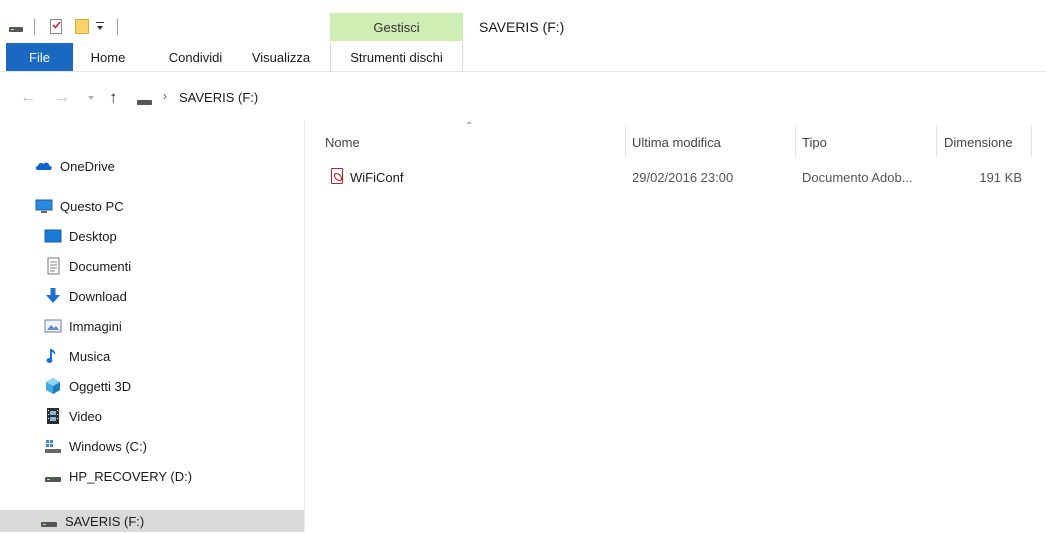 The width and height of the screenshot is (1046, 533). What do you see at coordinates (195, 57) in the screenshot?
I see `tab-share: Condividi` at bounding box center [195, 57].